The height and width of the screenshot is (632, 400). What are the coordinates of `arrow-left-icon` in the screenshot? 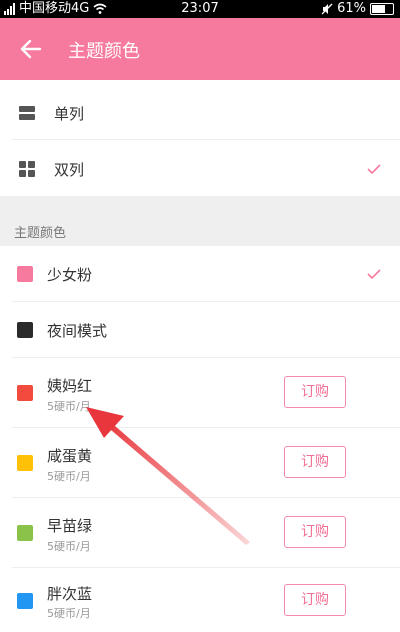 It's located at (31, 49).